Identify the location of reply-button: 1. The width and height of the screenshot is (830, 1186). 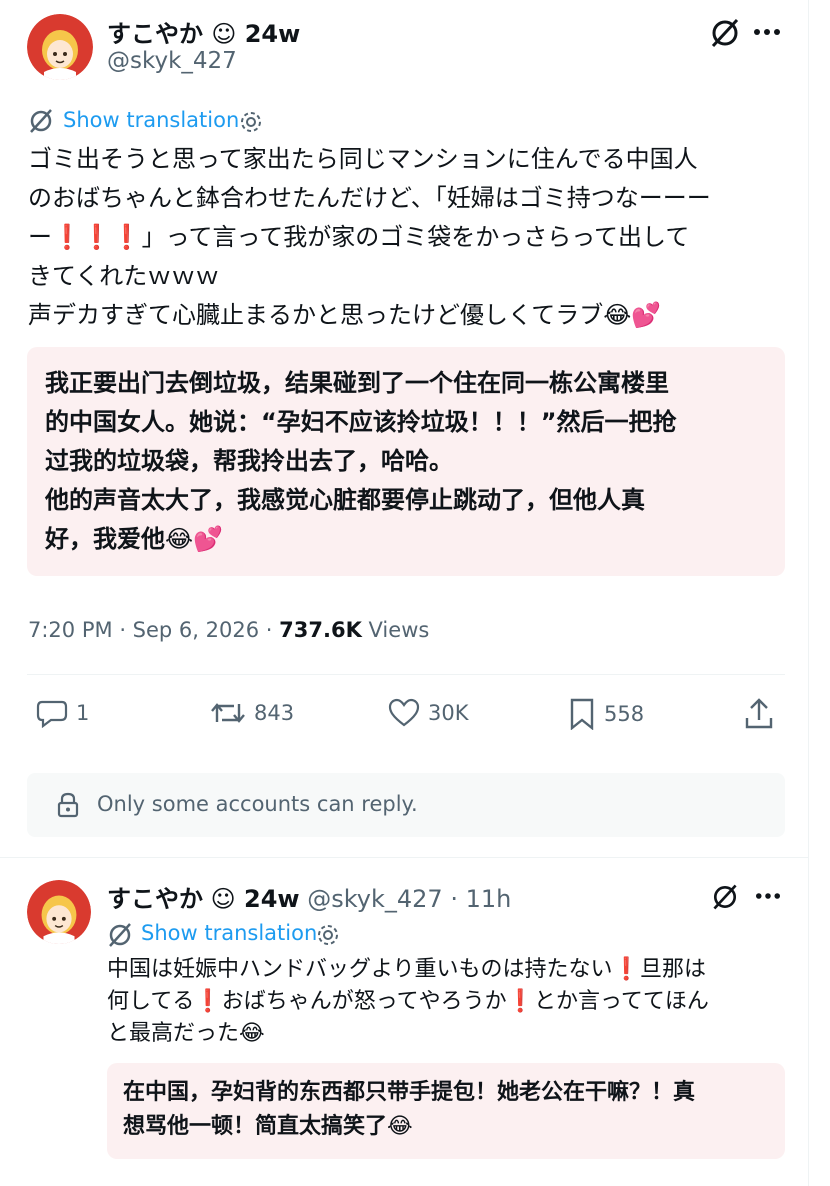
(62, 713).